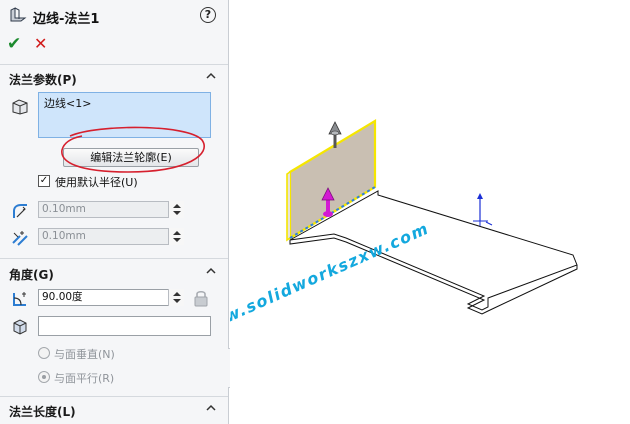 This screenshot has width=630, height=424. Describe the element at coordinates (124, 326) in the screenshot. I see `reference-face-input` at that location.